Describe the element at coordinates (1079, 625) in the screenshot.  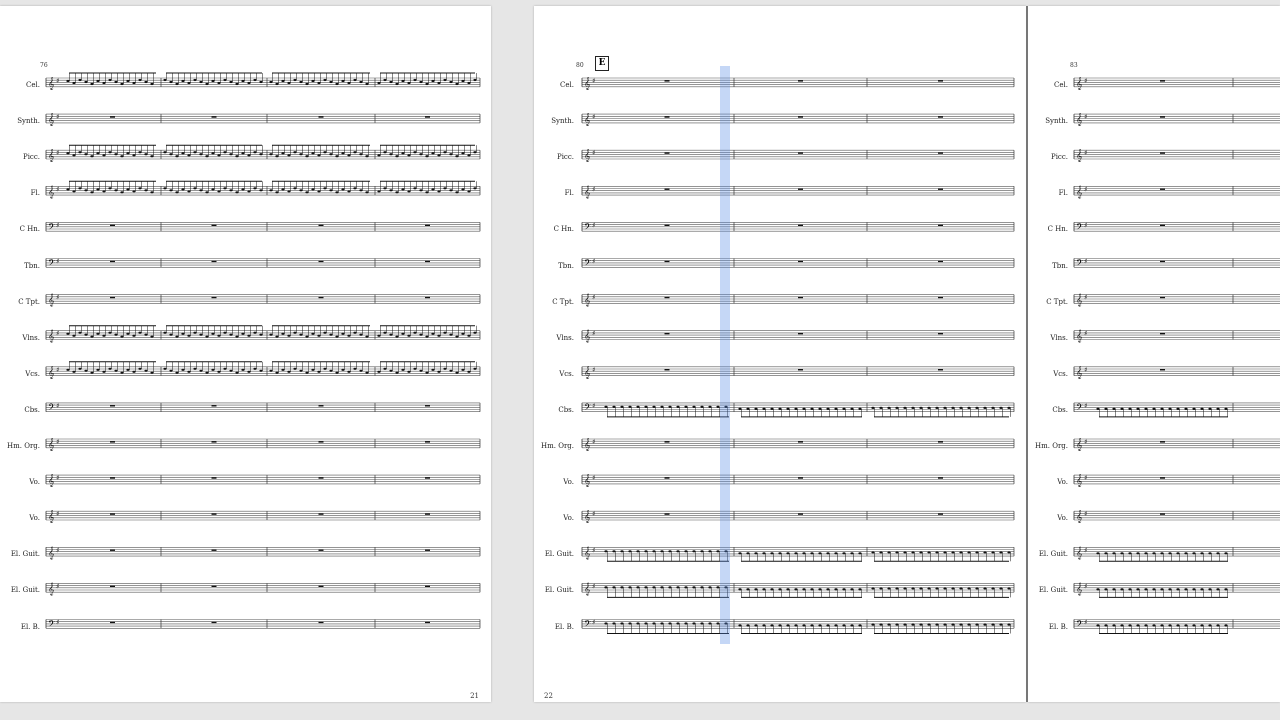
I see `bass-clef-icon: 𝄢` at that location.